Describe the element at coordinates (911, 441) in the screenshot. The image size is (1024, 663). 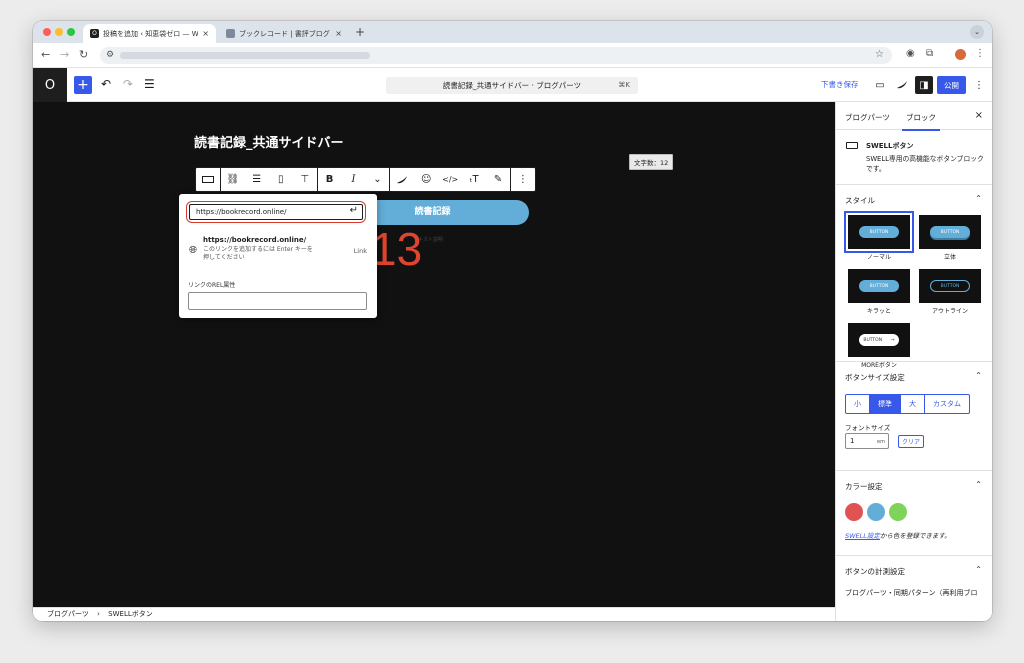
I see `clear-button: クリア` at that location.